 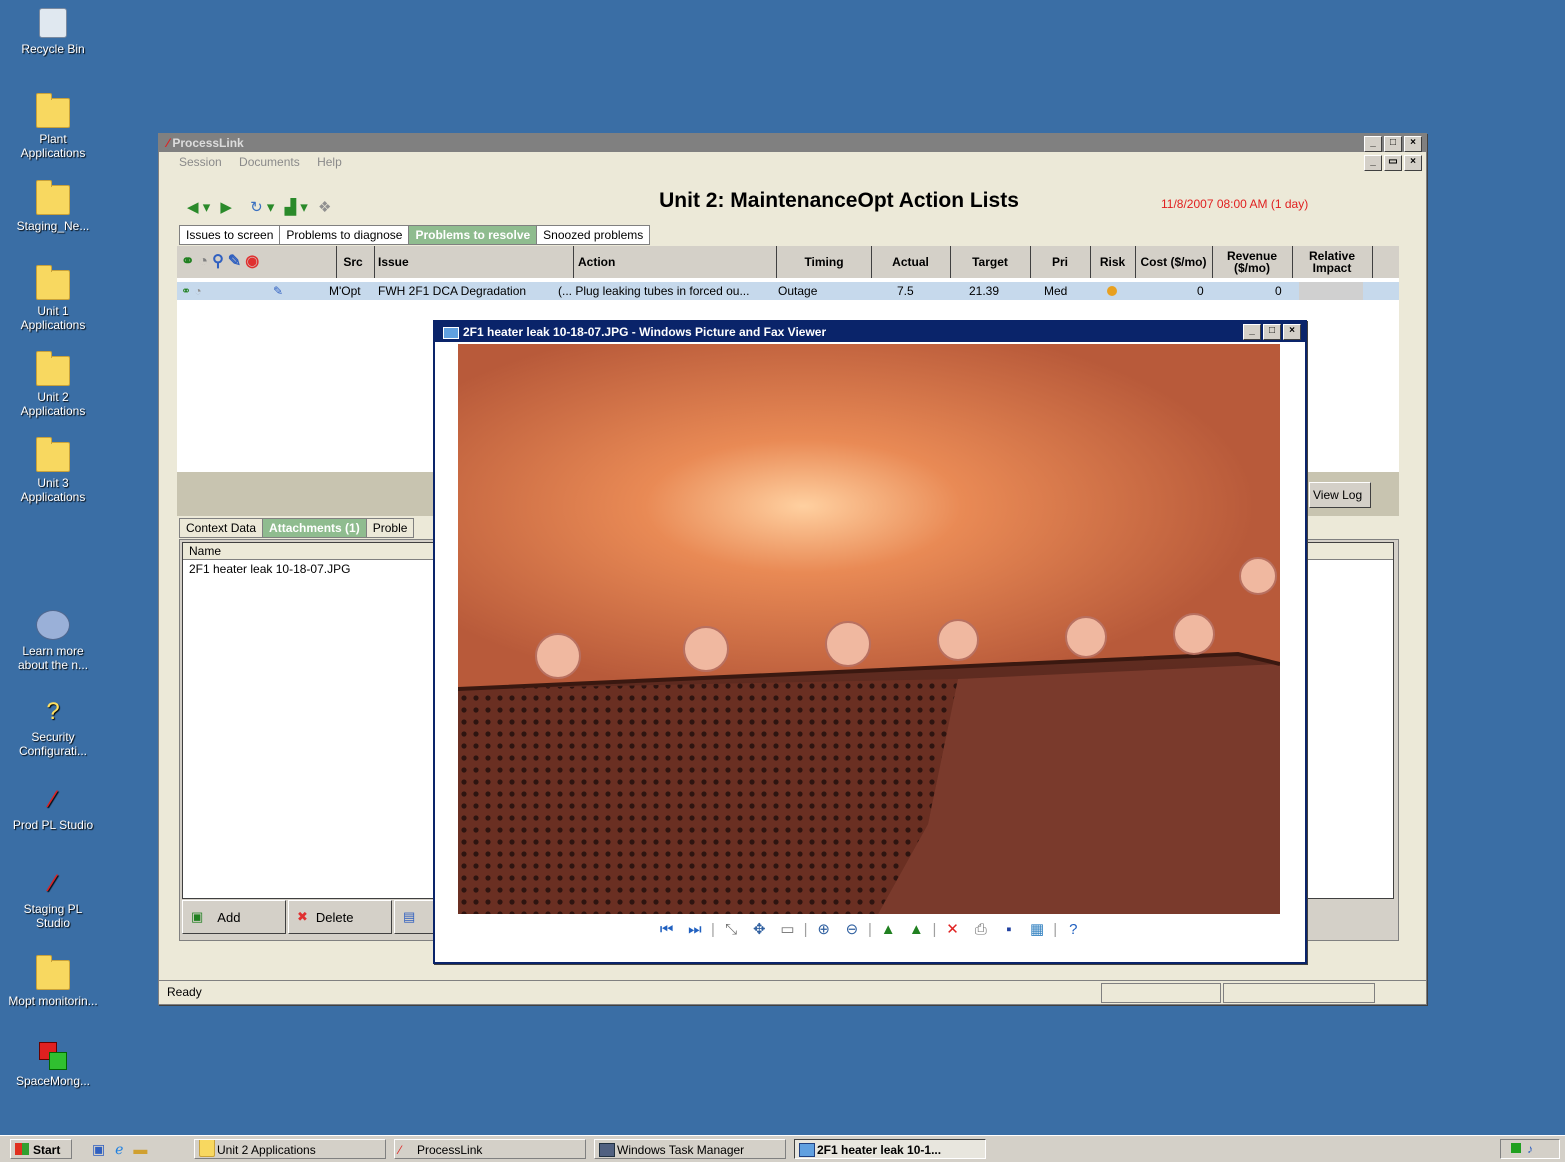 What do you see at coordinates (226, 207) in the screenshot?
I see `forward-arrow-icon: ▶` at bounding box center [226, 207].